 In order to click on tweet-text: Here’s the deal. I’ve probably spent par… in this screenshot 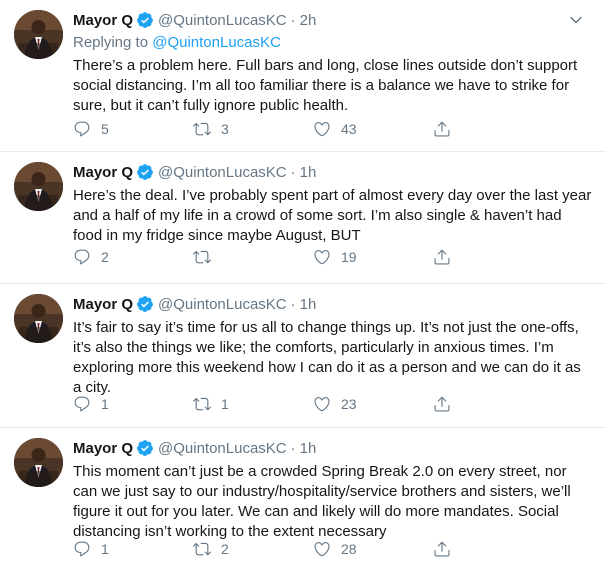, I will do `click(332, 215)`.